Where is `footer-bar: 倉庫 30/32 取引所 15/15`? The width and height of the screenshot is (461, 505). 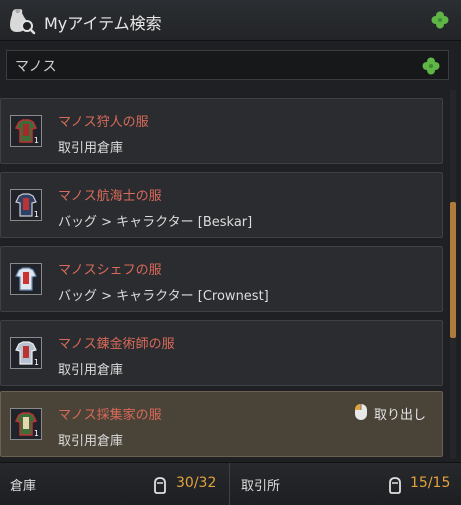 footer-bar: 倉庫 30/32 取引所 15/15 is located at coordinates (230, 483).